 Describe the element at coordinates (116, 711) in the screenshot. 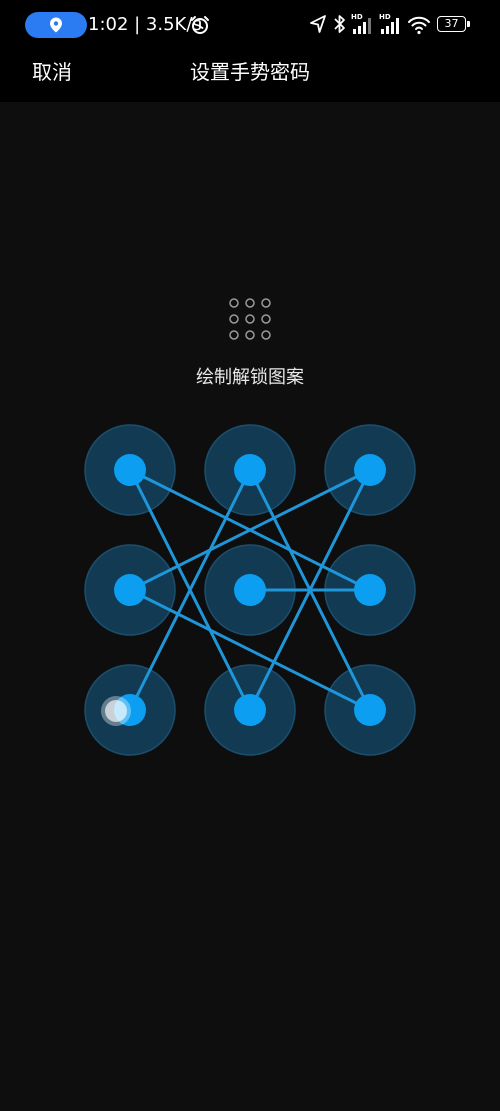

I see `touch-indicator` at that location.